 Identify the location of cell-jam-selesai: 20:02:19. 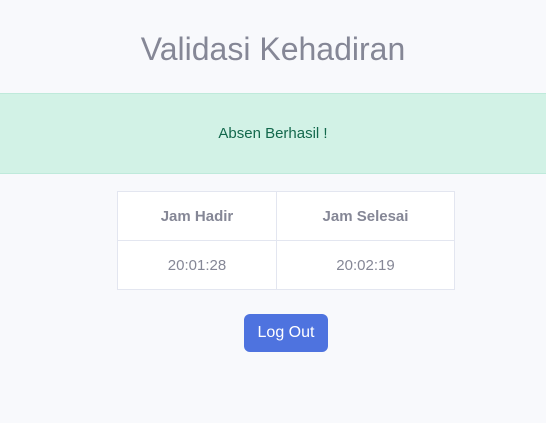
(365, 265).